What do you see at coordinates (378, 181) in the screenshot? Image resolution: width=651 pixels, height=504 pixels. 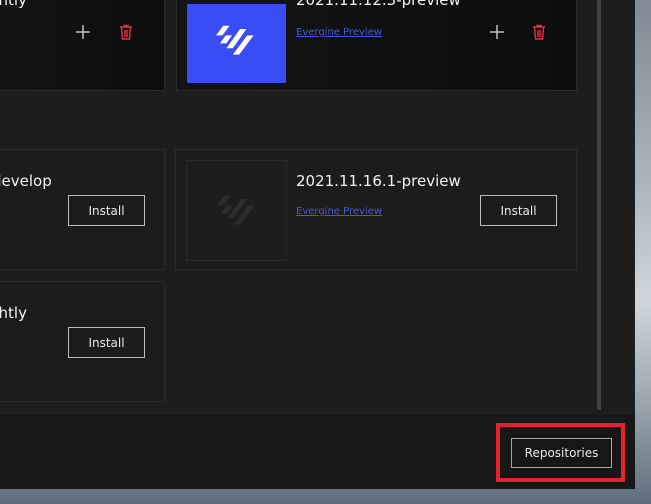 I see `card-title: 2021.11.16.1-preview` at bounding box center [378, 181].